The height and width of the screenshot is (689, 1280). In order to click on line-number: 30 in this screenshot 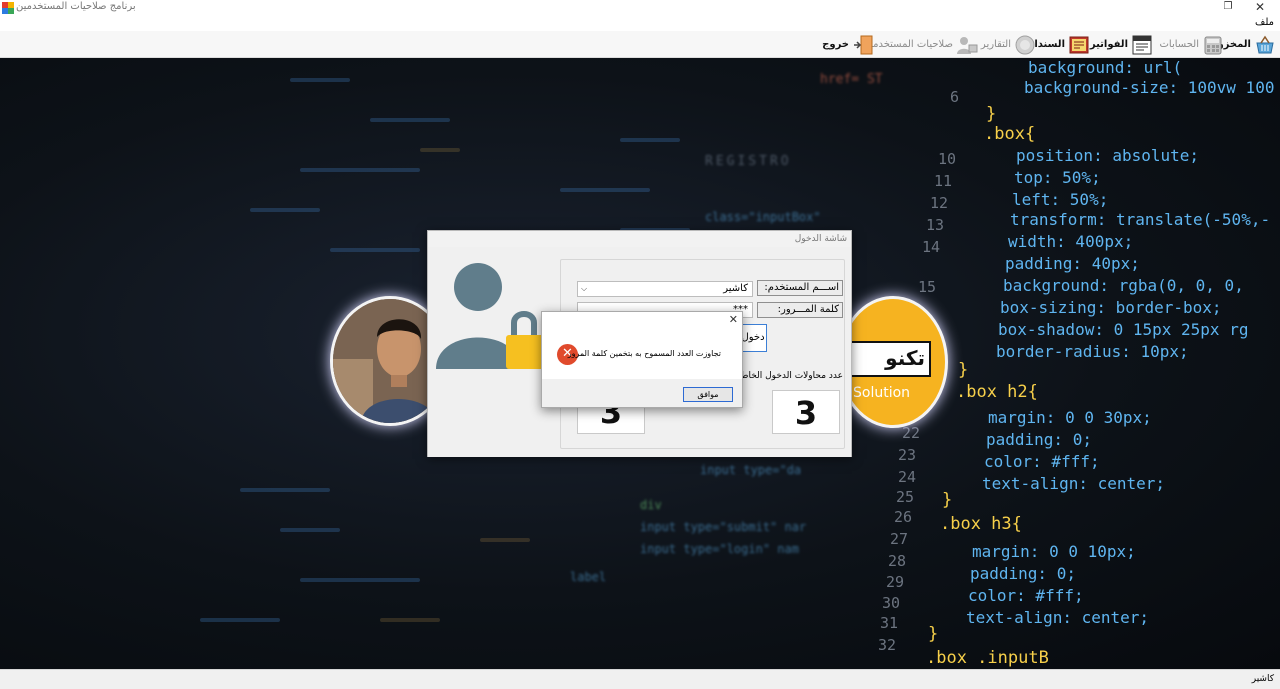, I will do `click(891, 603)`.